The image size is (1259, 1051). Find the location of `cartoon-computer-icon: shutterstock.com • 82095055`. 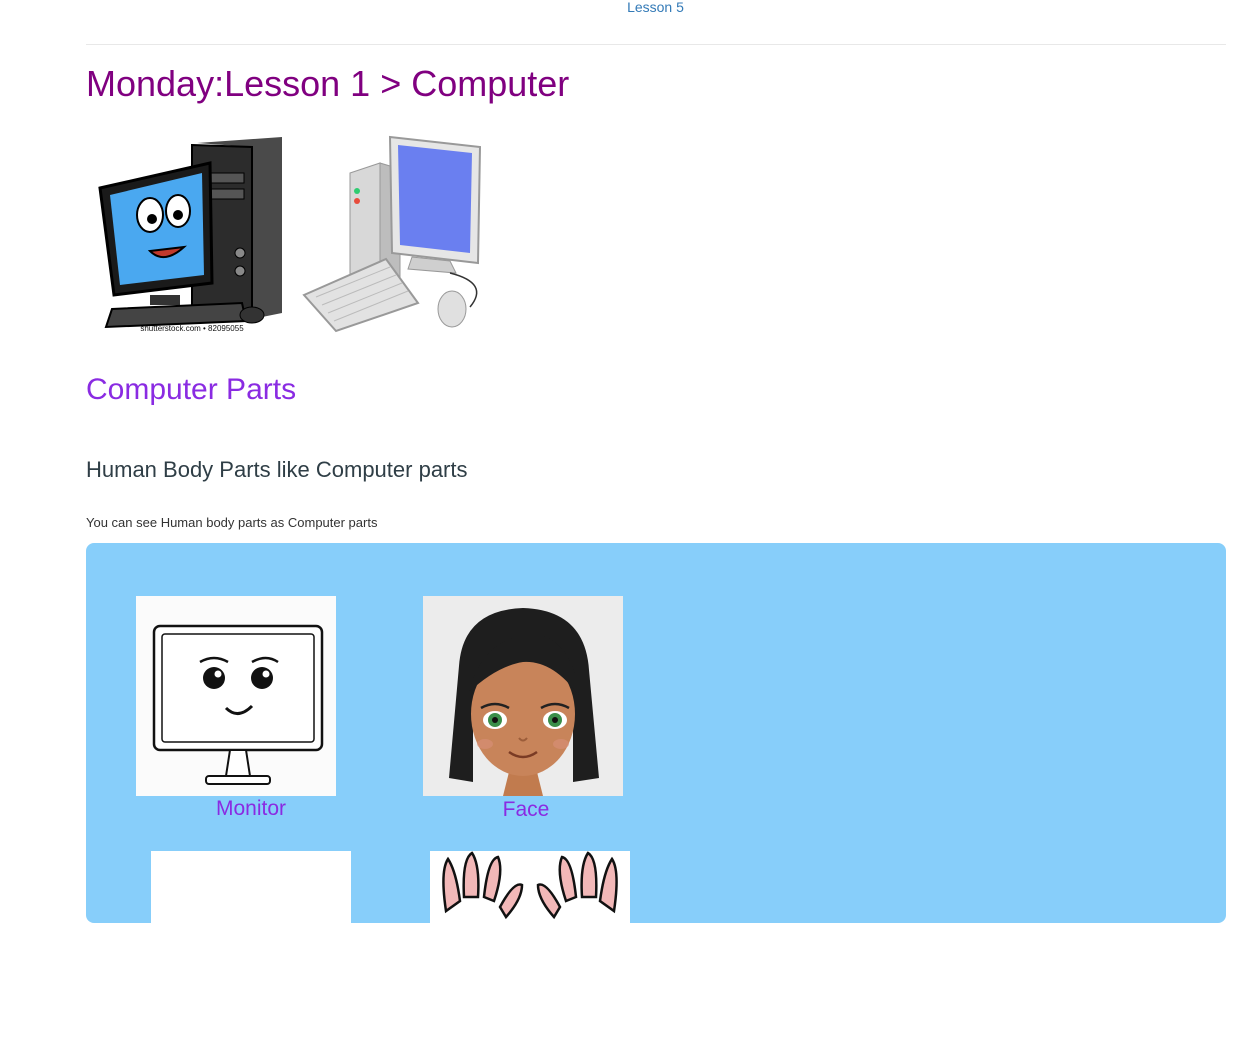

cartoon-computer-icon: shutterstock.com • 82095055 is located at coordinates (190, 235).